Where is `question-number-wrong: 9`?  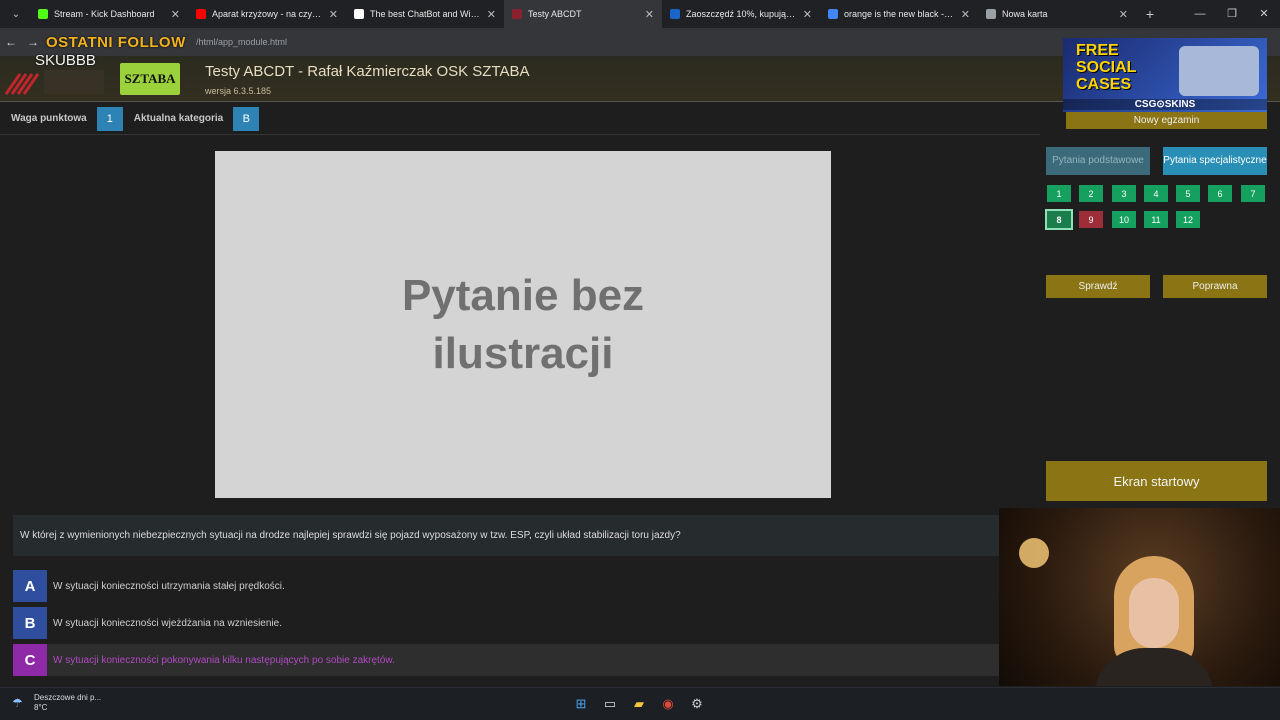 question-number-wrong: 9 is located at coordinates (1091, 219).